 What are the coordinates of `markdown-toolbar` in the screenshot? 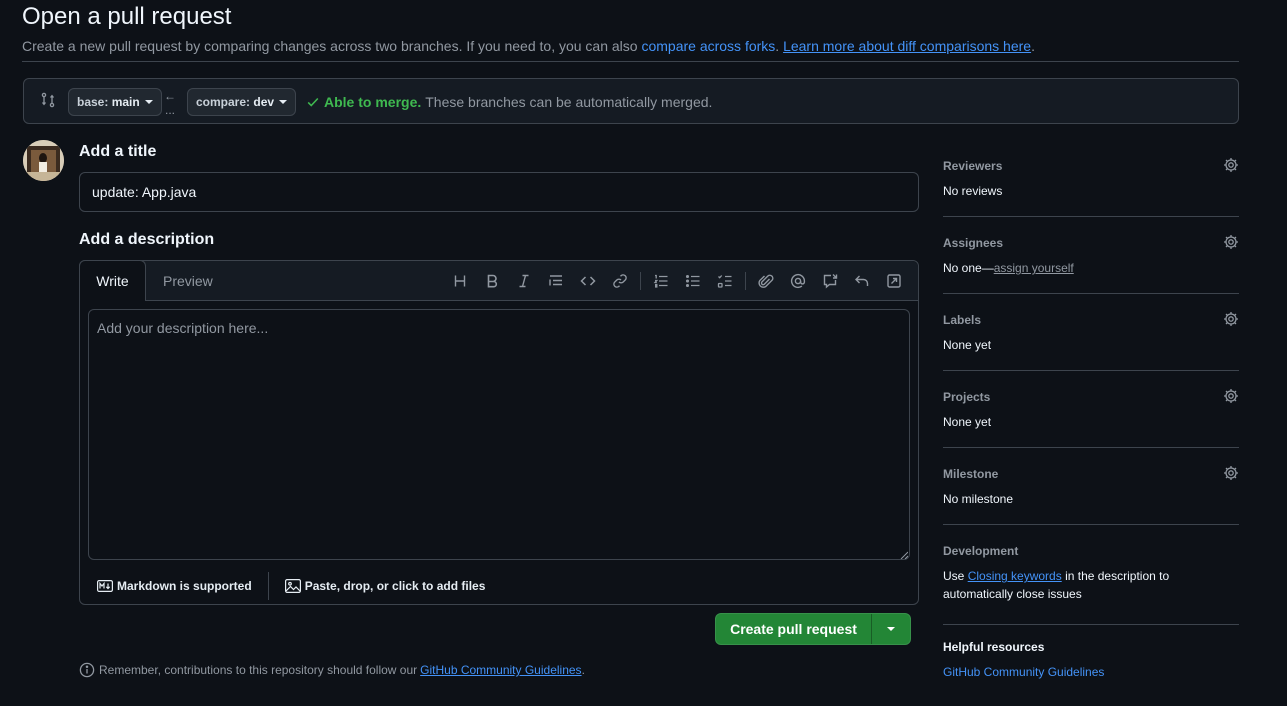 It's located at (677, 281).